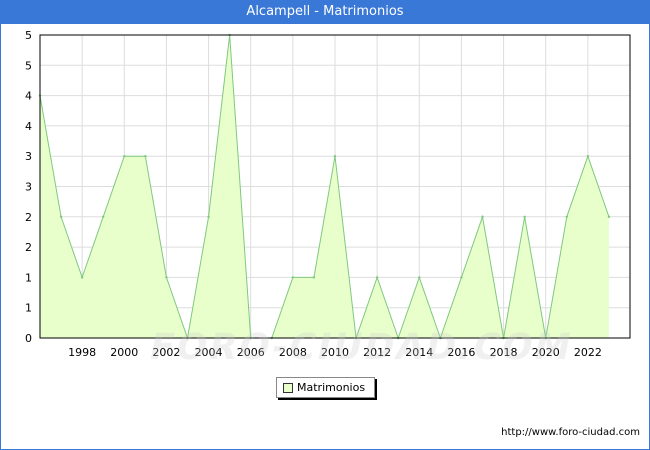  What do you see at coordinates (288, 388) in the screenshot?
I see `legend-swatch-matrimonios` at bounding box center [288, 388].